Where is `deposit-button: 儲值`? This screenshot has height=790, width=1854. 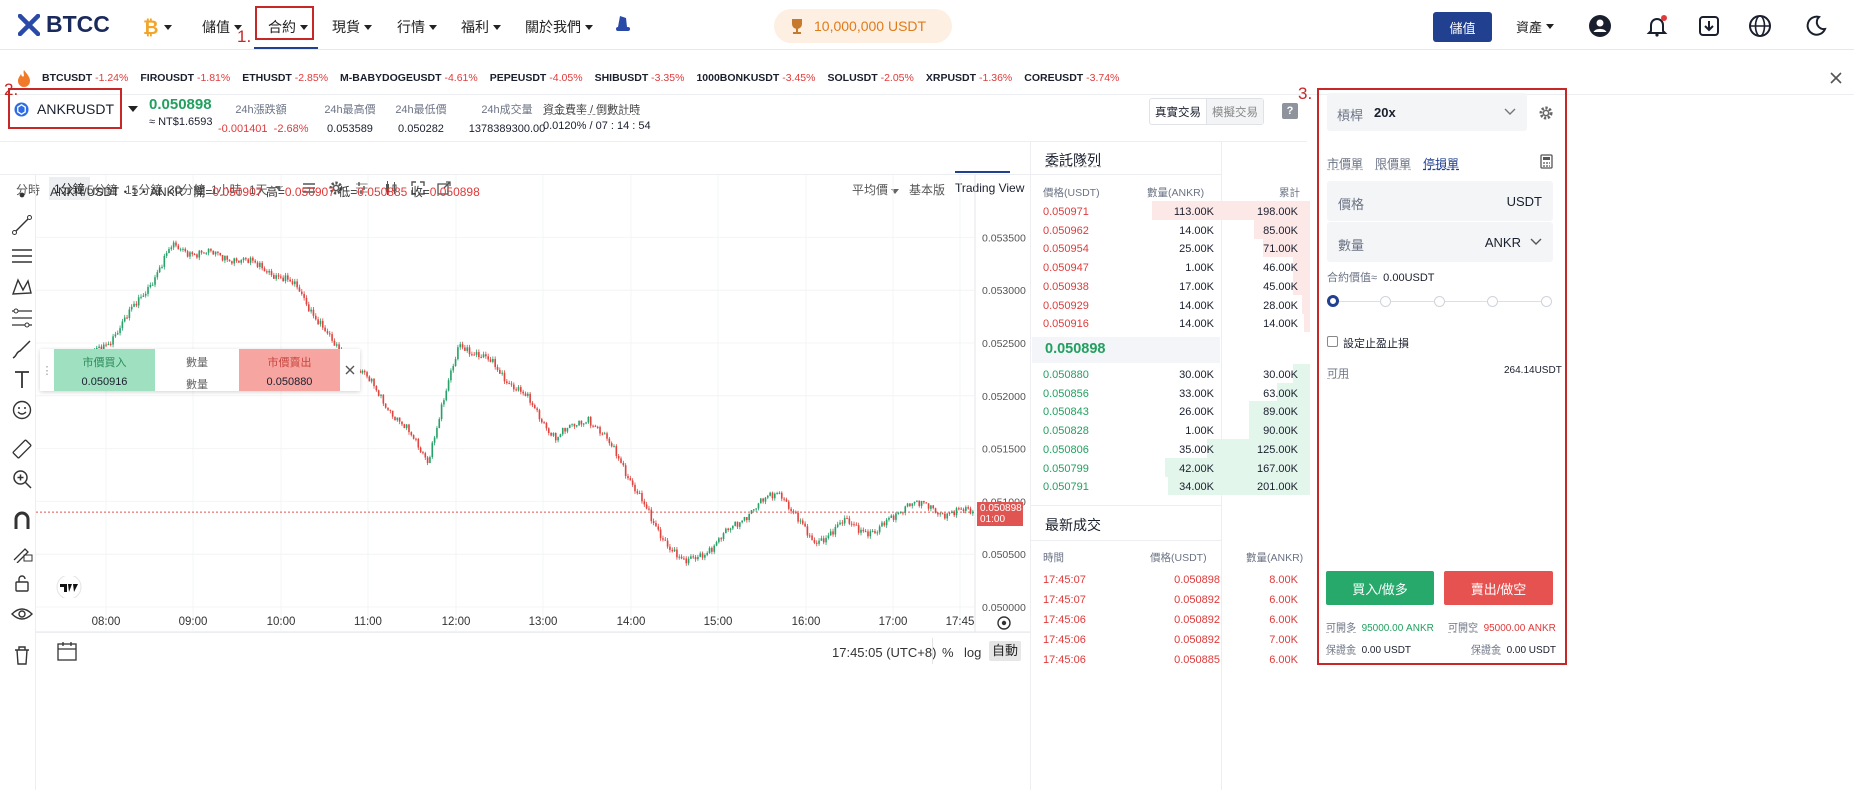
deposit-button: 儲值 is located at coordinates (1462, 27).